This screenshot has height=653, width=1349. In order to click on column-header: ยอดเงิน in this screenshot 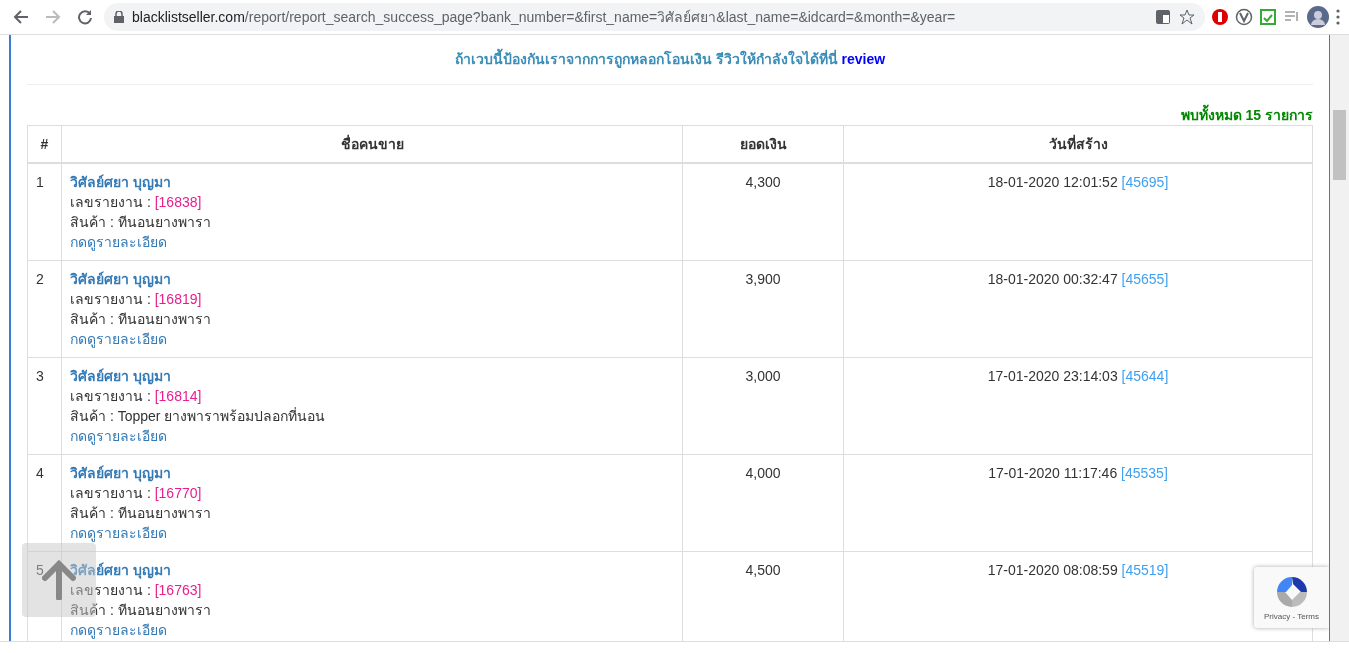, I will do `click(763, 144)`.